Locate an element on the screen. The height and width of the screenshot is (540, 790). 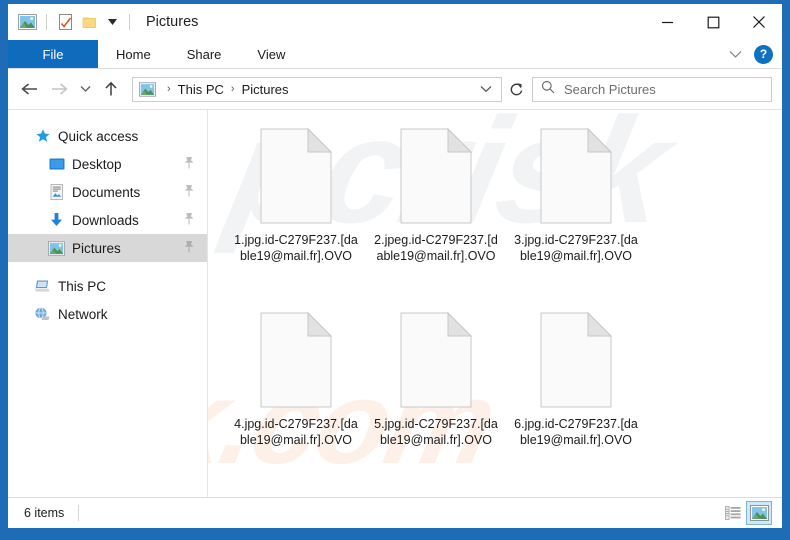
address-bar: › This PC › Pictures is located at coordinates (317, 89).